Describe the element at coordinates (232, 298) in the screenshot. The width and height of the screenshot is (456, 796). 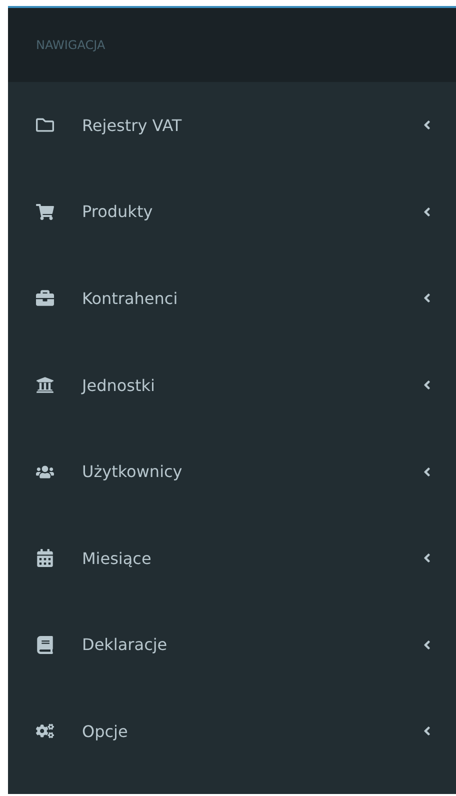
I see `menu-item: Kontrahenci` at that location.